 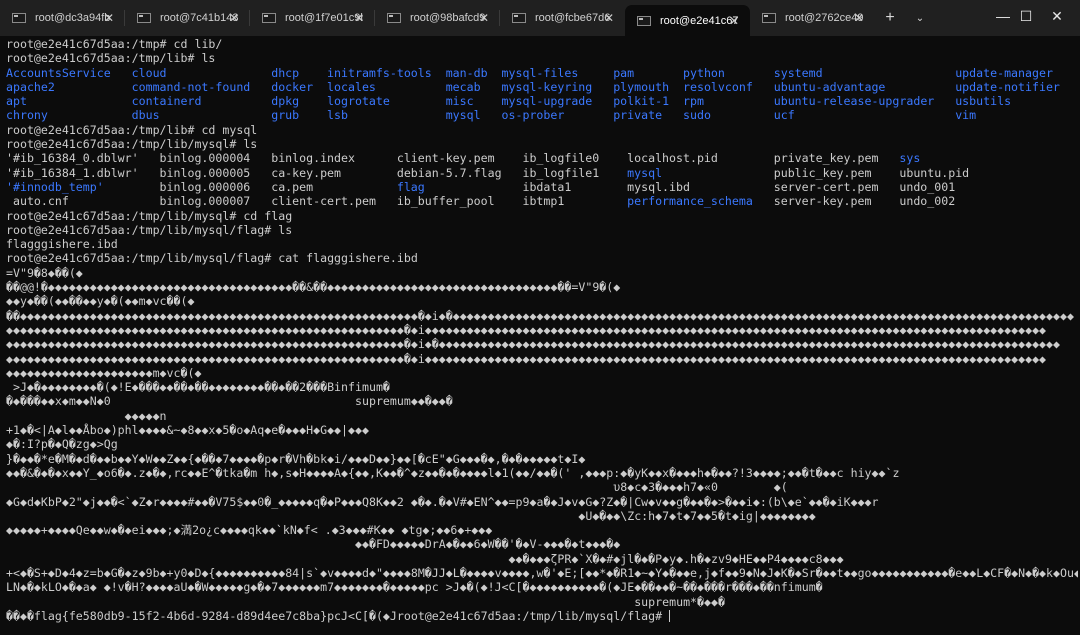 I want to click on directory-entry: ubuntu-release-upgrader, so click(x=854, y=101).